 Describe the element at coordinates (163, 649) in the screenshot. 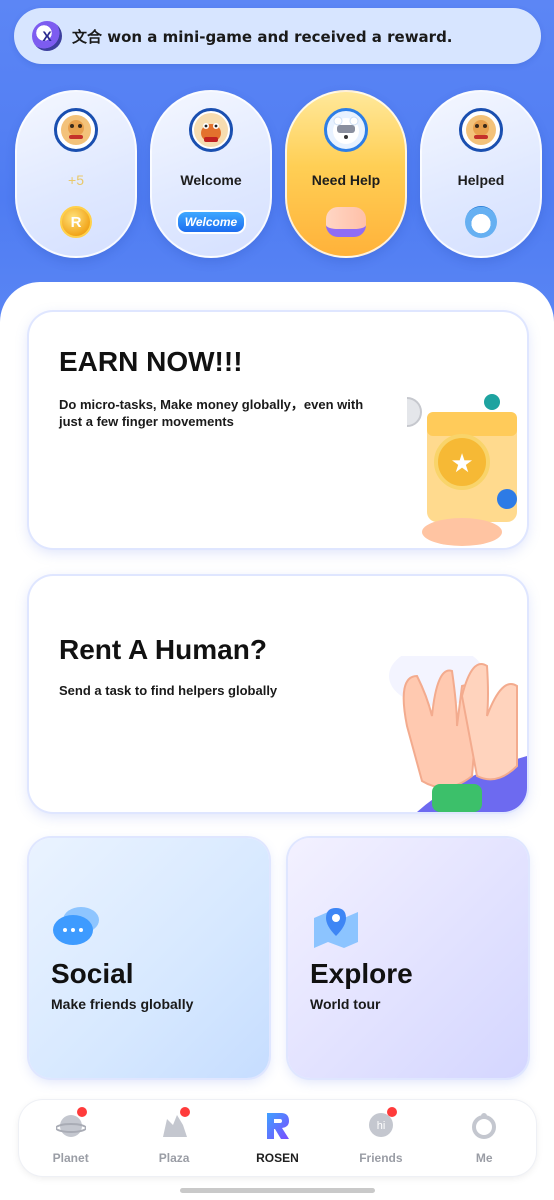

I see `rent-card-title: Rent A Human?` at that location.